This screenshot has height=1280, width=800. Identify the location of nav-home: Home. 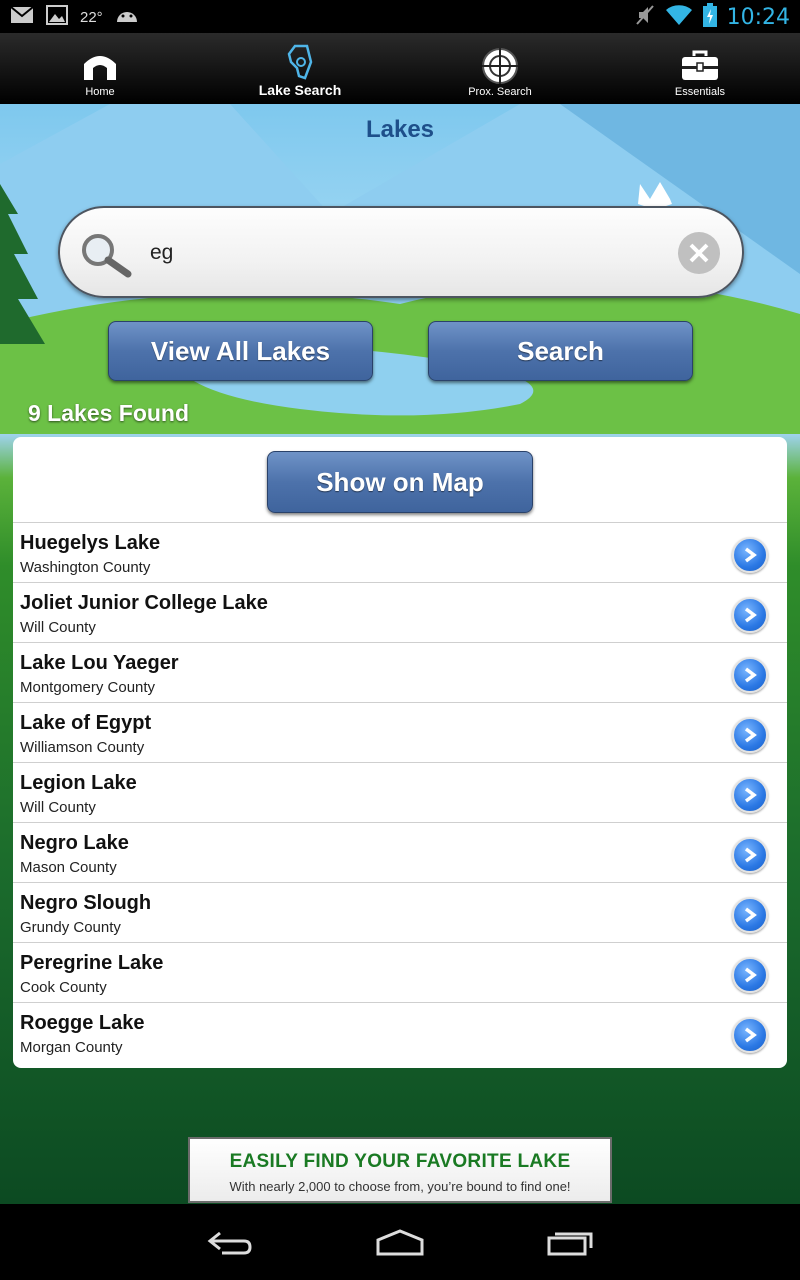
(100, 68).